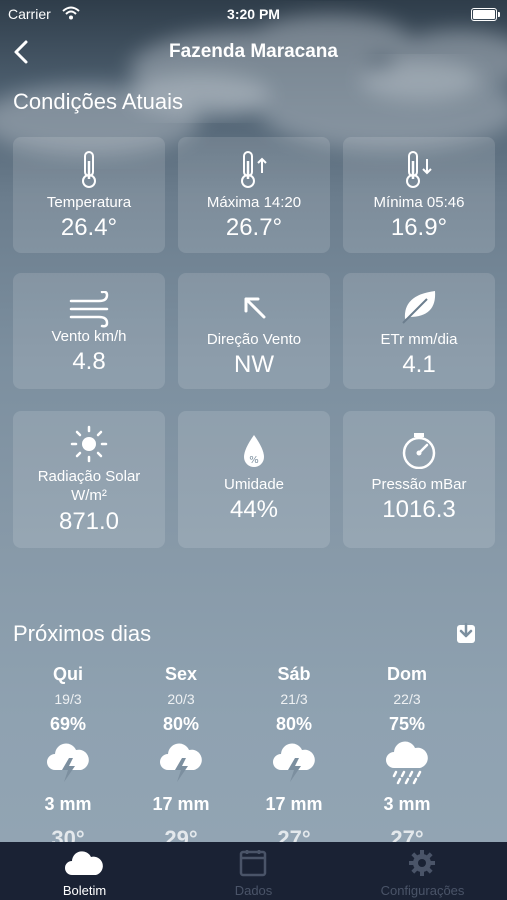 The image size is (507, 900). I want to click on day-date: 22/3, so click(407, 699).